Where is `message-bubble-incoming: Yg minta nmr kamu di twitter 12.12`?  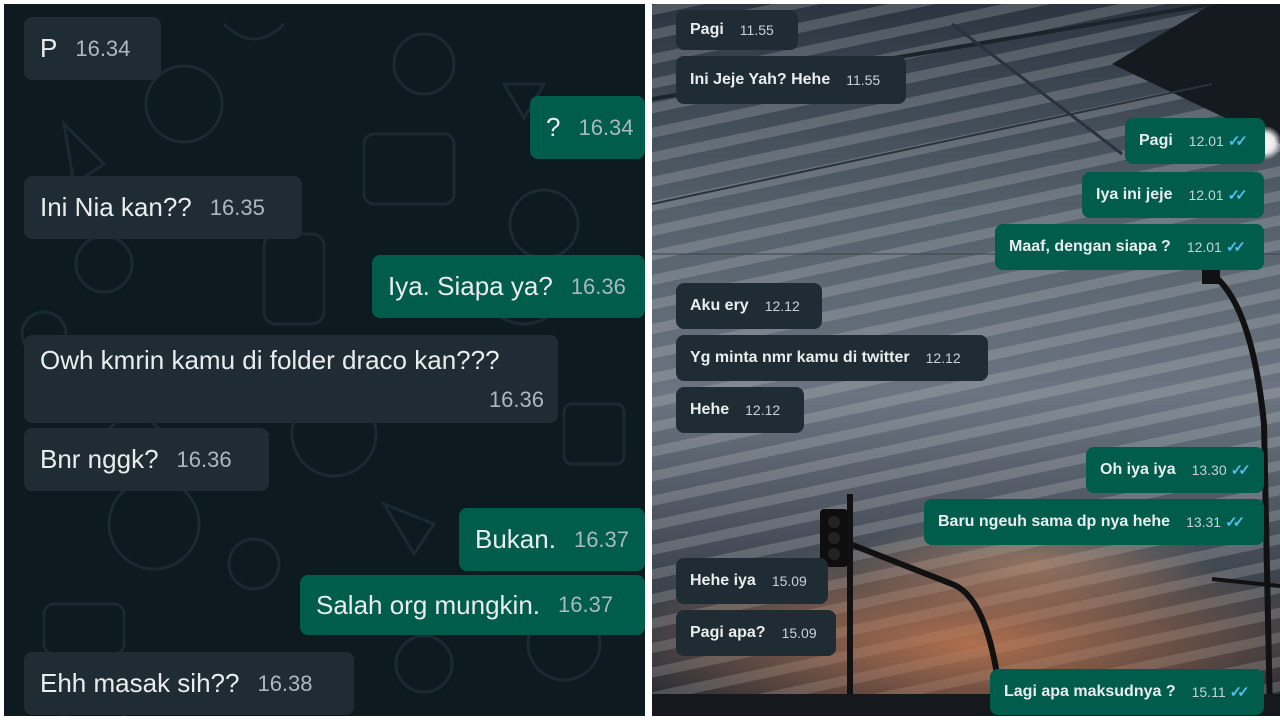 message-bubble-incoming: Yg minta nmr kamu di twitter 12.12 is located at coordinates (832, 358).